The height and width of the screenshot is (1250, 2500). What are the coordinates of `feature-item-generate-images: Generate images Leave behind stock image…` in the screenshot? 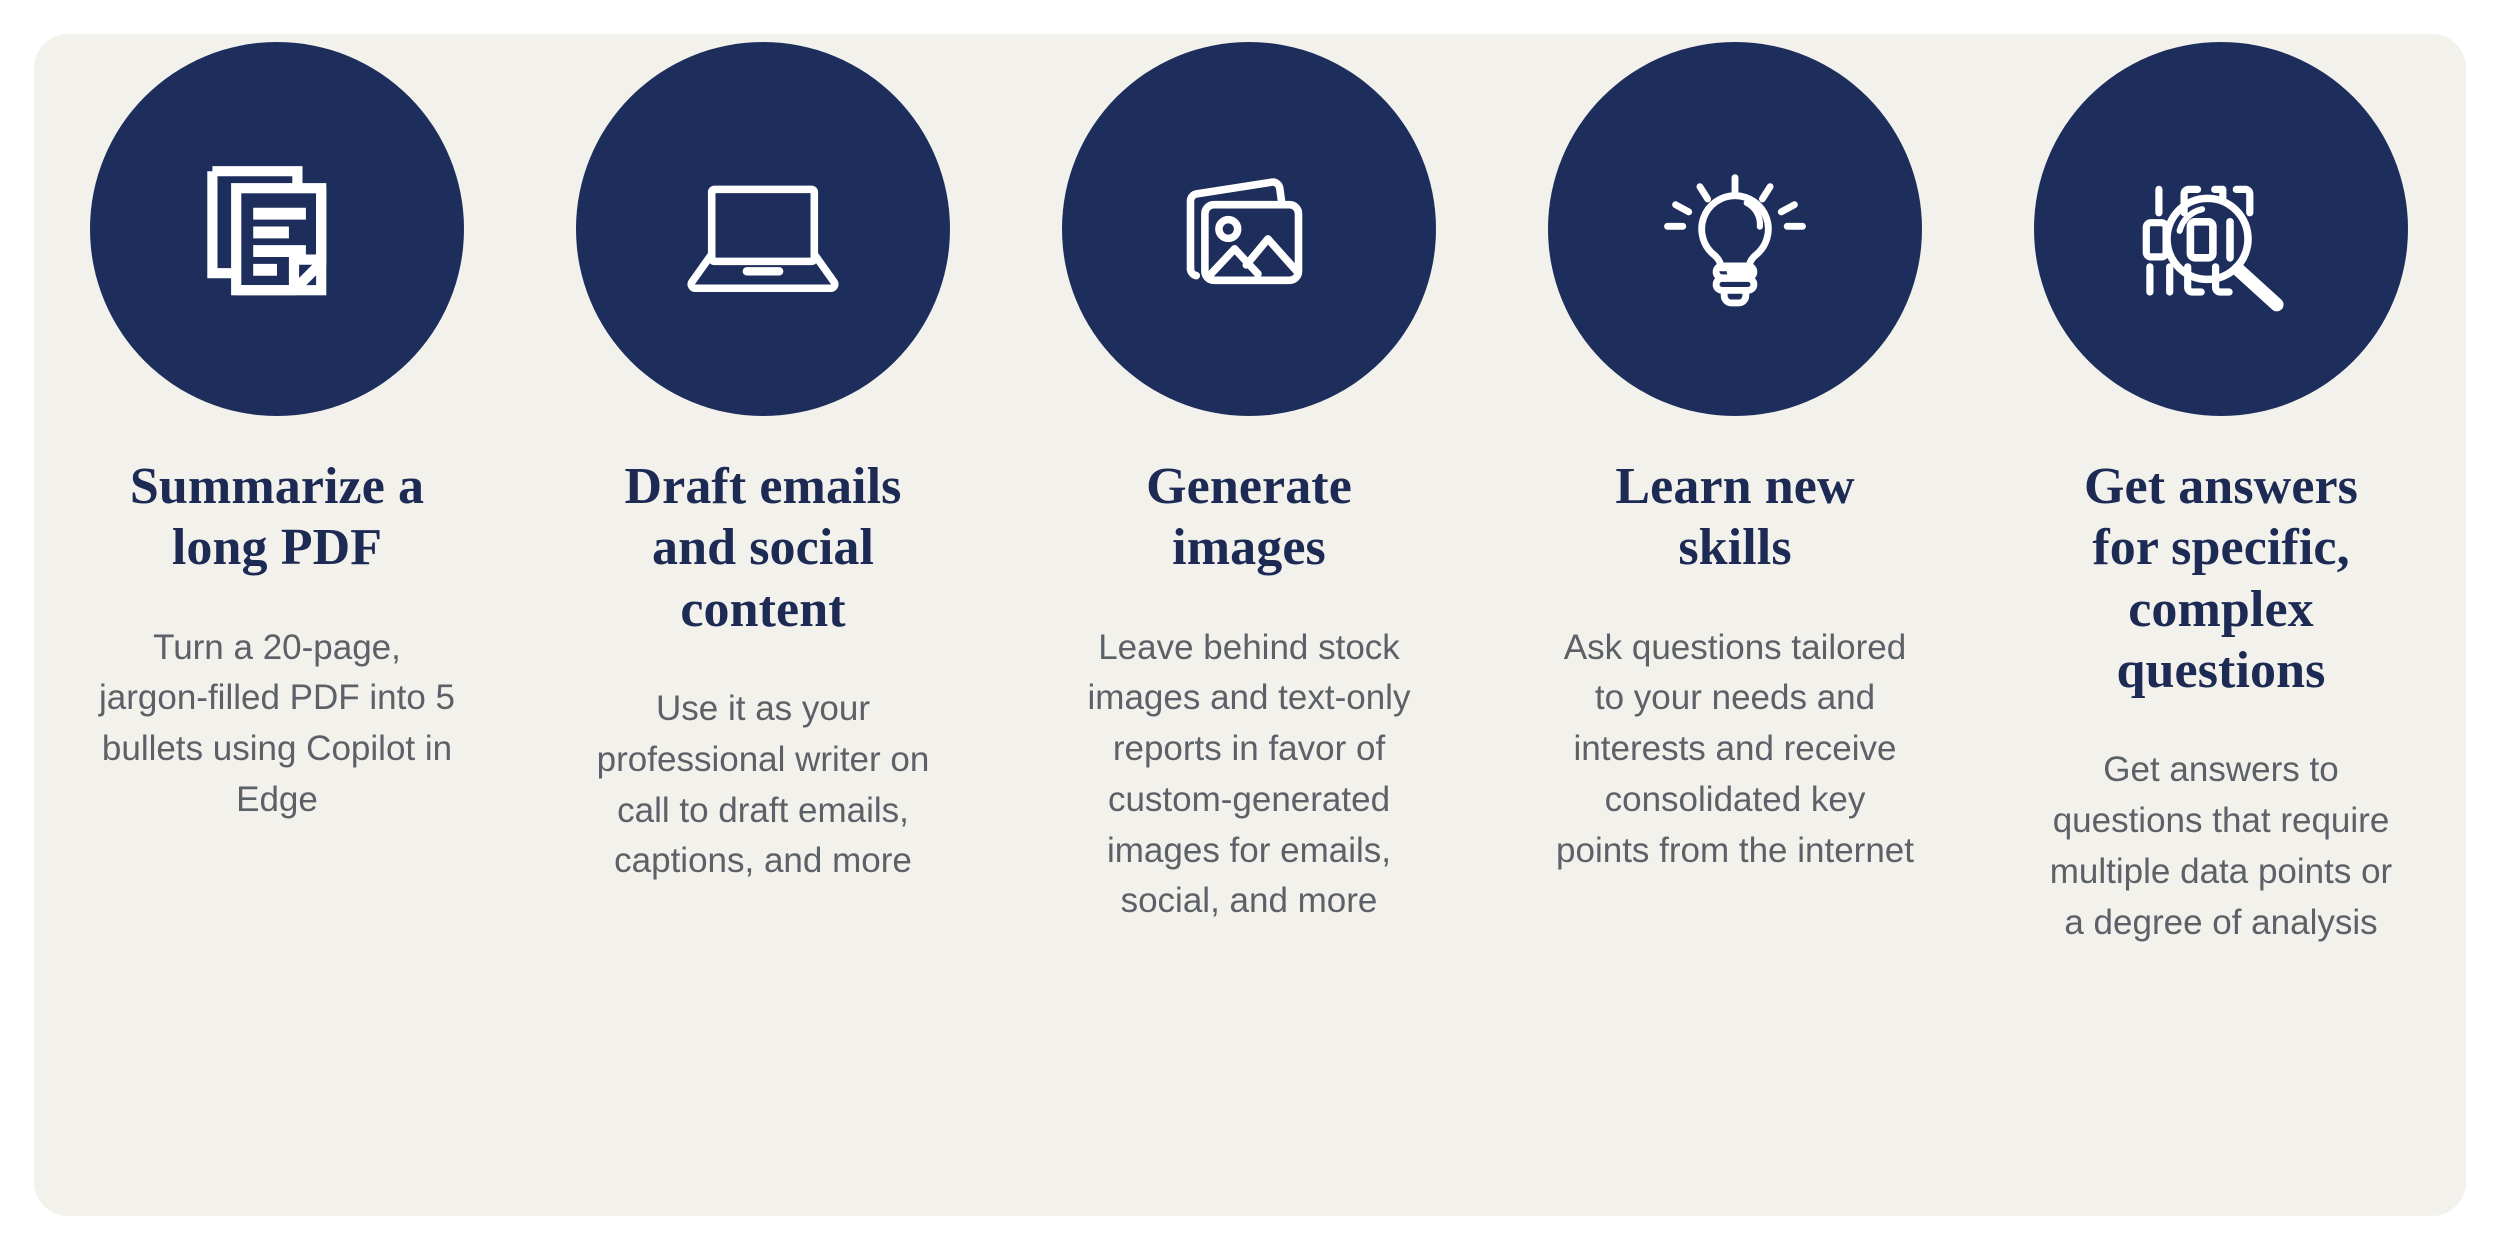 It's located at (1249, 480).